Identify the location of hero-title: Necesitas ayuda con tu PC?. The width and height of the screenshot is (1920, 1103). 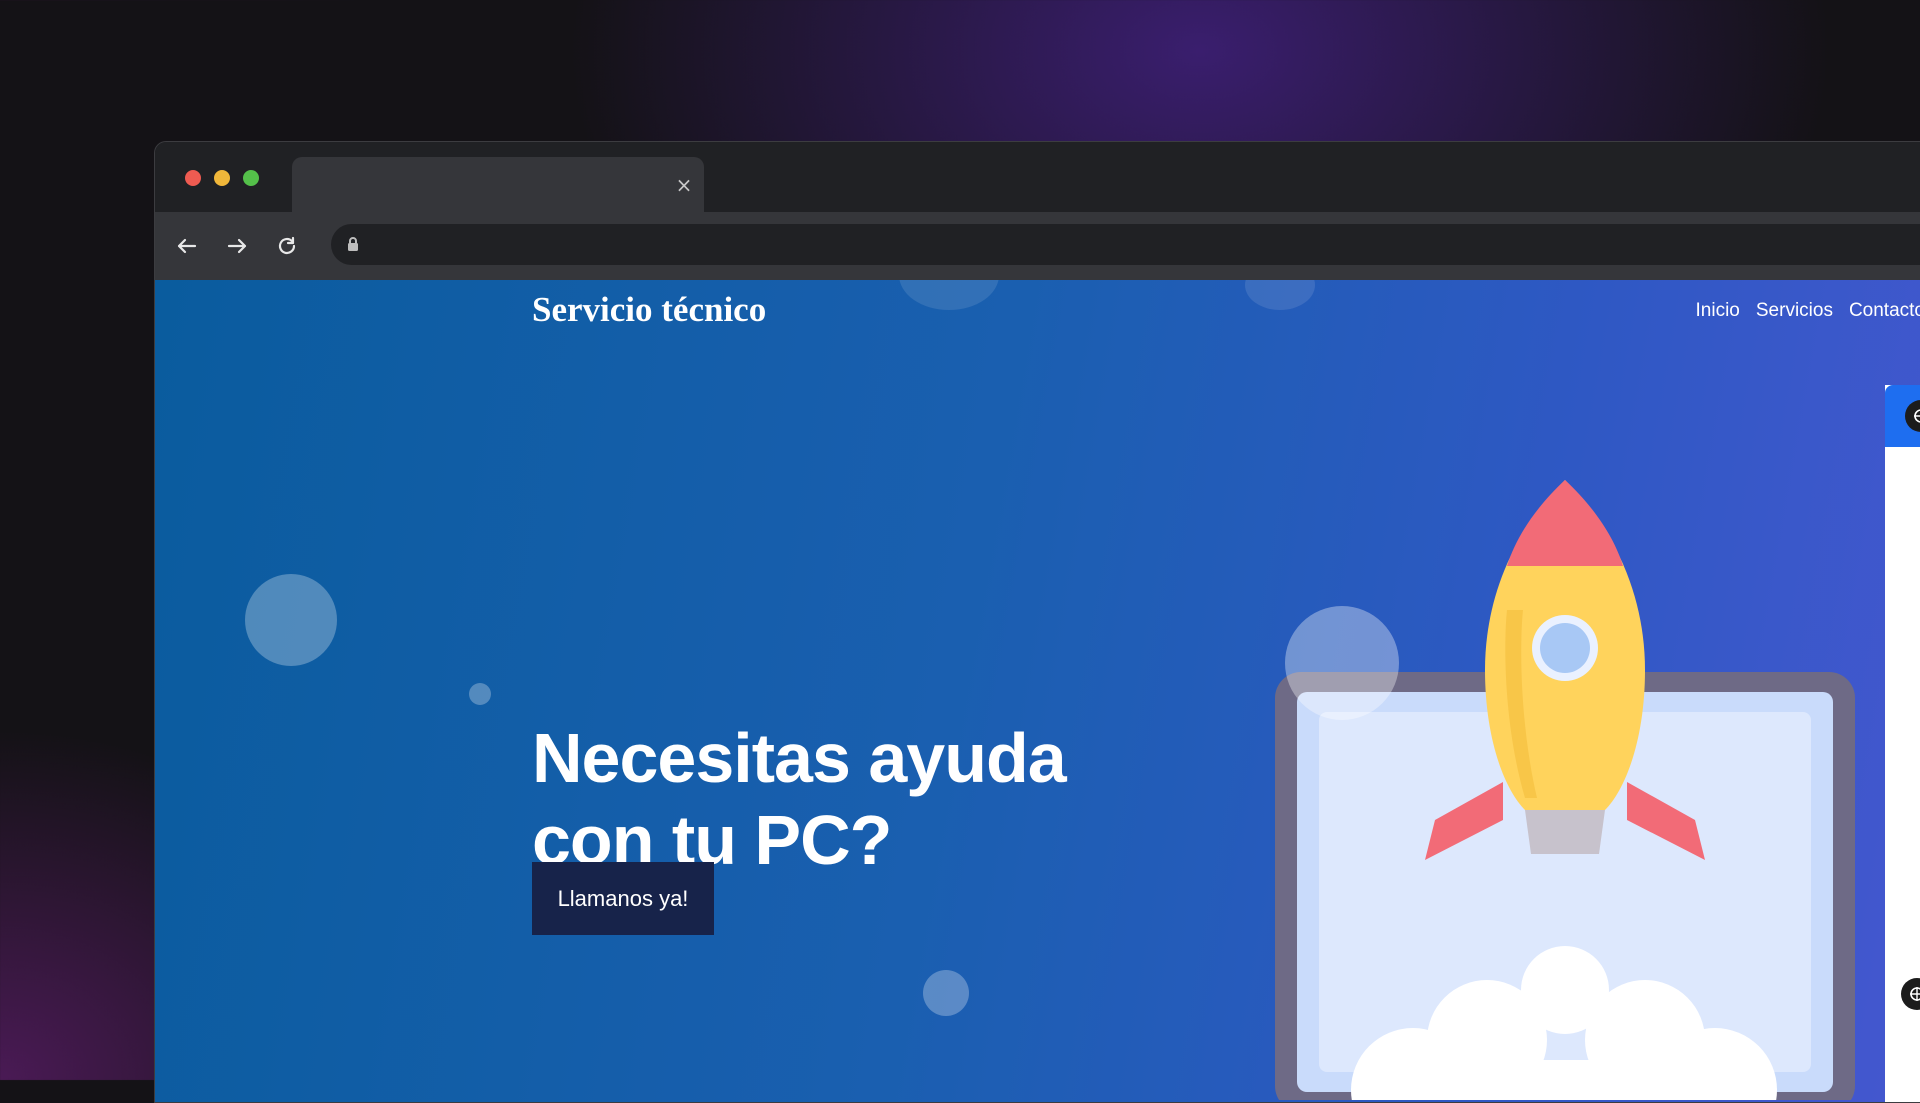
(799, 798).